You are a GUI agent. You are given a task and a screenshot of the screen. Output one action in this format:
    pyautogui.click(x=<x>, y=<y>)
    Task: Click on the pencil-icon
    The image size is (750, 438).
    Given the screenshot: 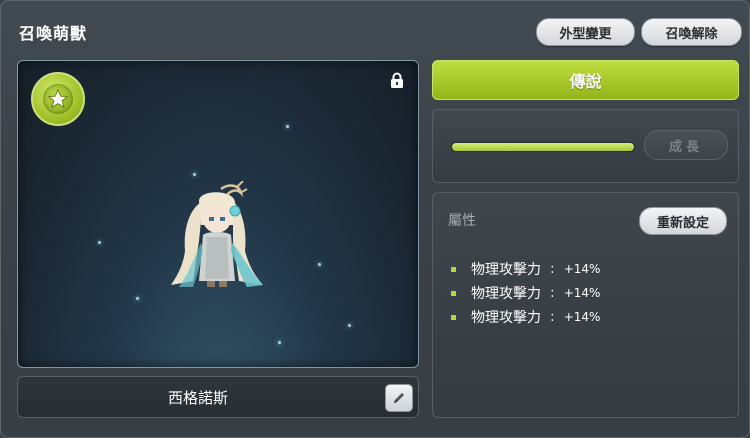 What is the action you would take?
    pyautogui.click(x=399, y=398)
    